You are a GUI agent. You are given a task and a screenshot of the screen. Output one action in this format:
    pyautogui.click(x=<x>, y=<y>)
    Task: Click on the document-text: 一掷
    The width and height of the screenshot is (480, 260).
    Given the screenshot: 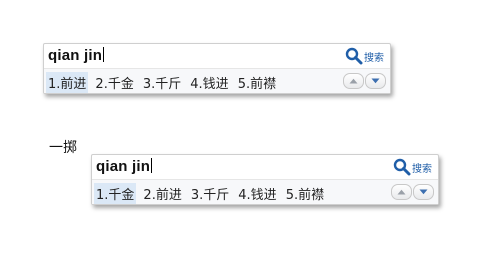 What is the action you would take?
    pyautogui.click(x=63, y=148)
    